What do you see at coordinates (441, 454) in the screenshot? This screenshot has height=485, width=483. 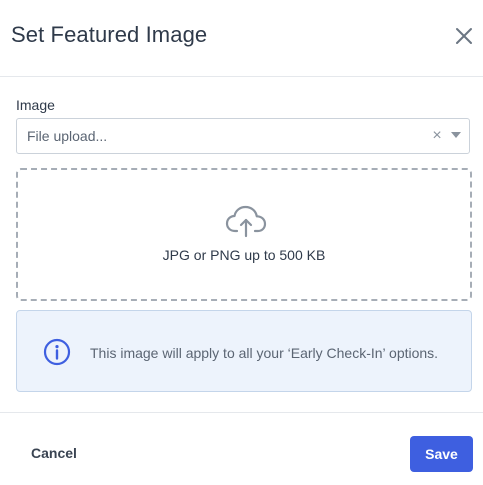 I see `save-button: Save` at bounding box center [441, 454].